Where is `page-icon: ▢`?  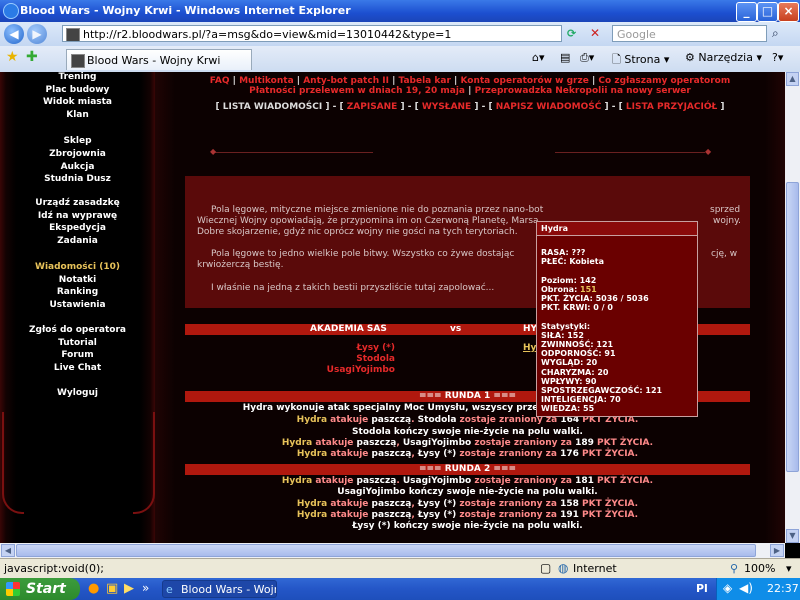
page-icon: ▢ is located at coordinates (546, 568).